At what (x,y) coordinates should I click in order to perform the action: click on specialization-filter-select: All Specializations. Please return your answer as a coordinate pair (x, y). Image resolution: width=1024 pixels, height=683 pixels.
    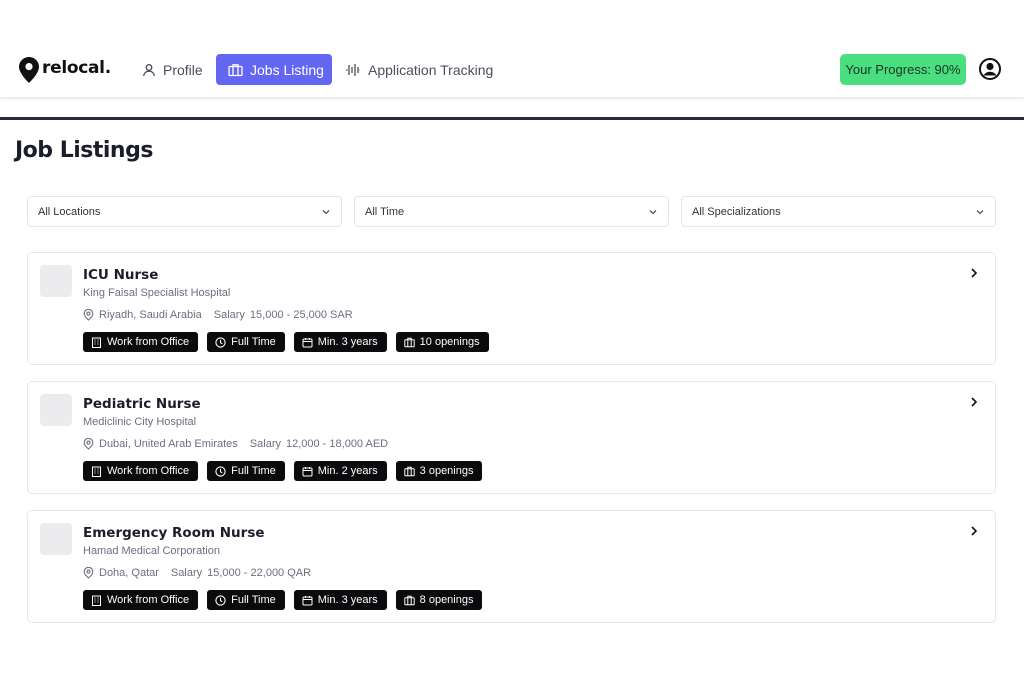
    Looking at the image, I should click on (838, 211).